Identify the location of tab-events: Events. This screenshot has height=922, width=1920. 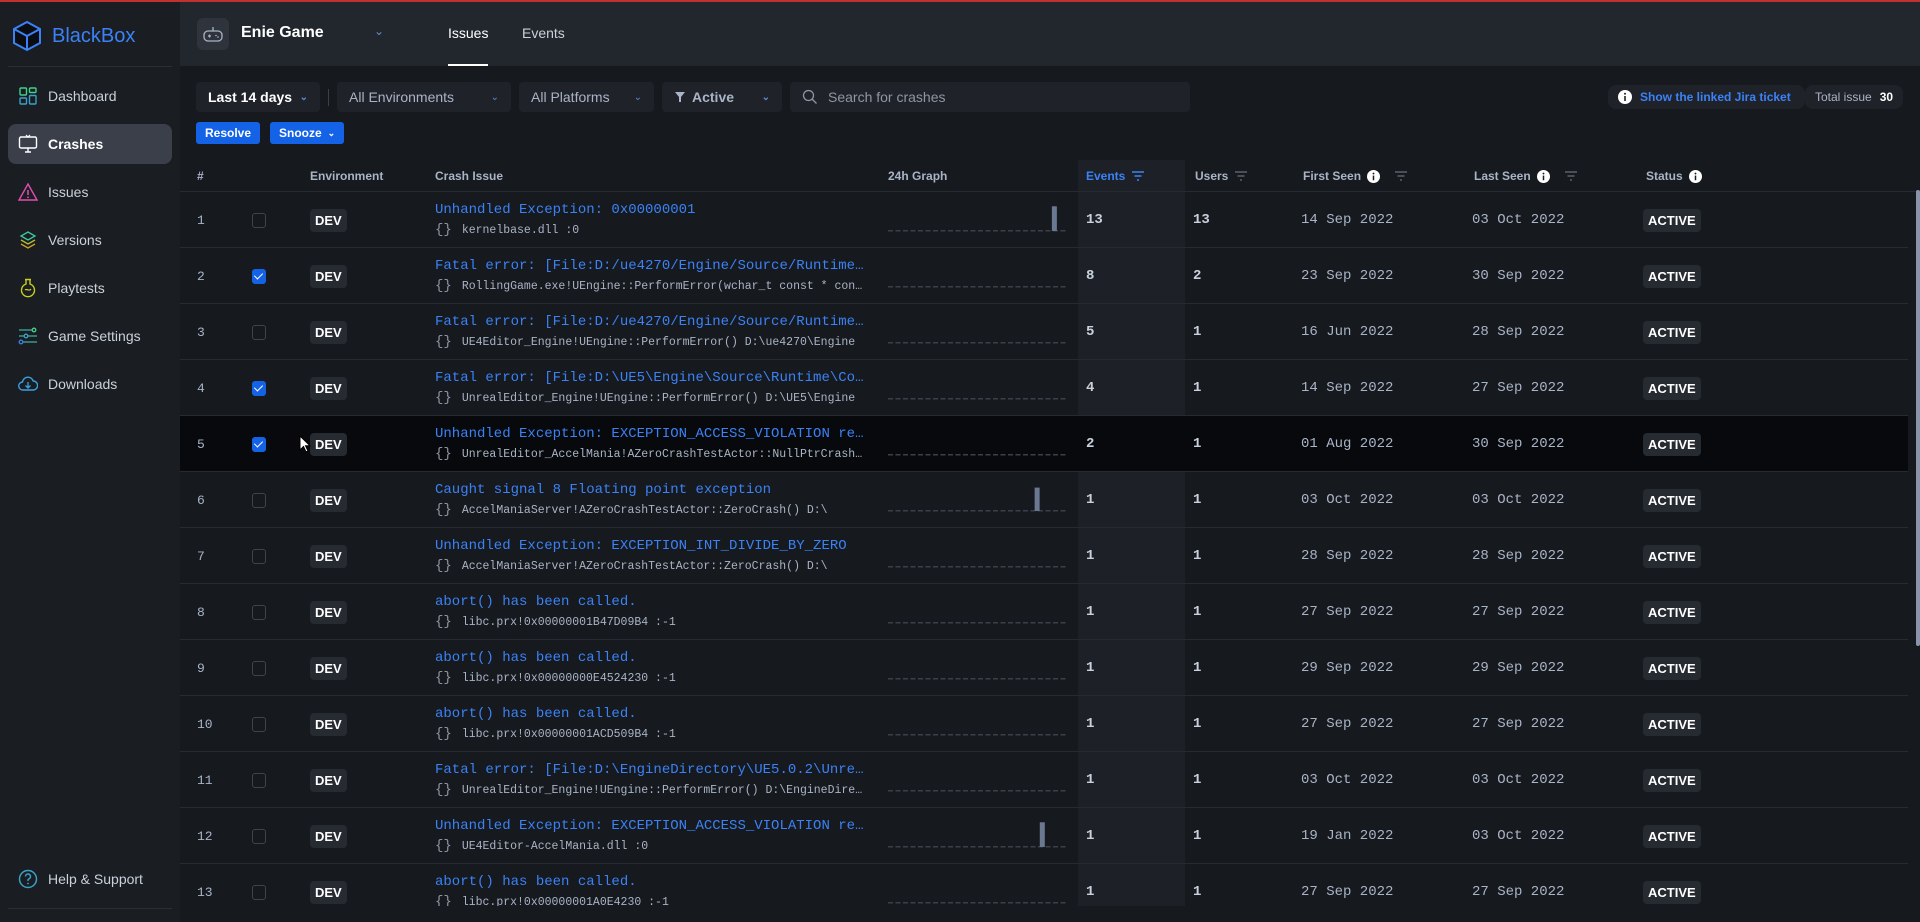
(543, 34).